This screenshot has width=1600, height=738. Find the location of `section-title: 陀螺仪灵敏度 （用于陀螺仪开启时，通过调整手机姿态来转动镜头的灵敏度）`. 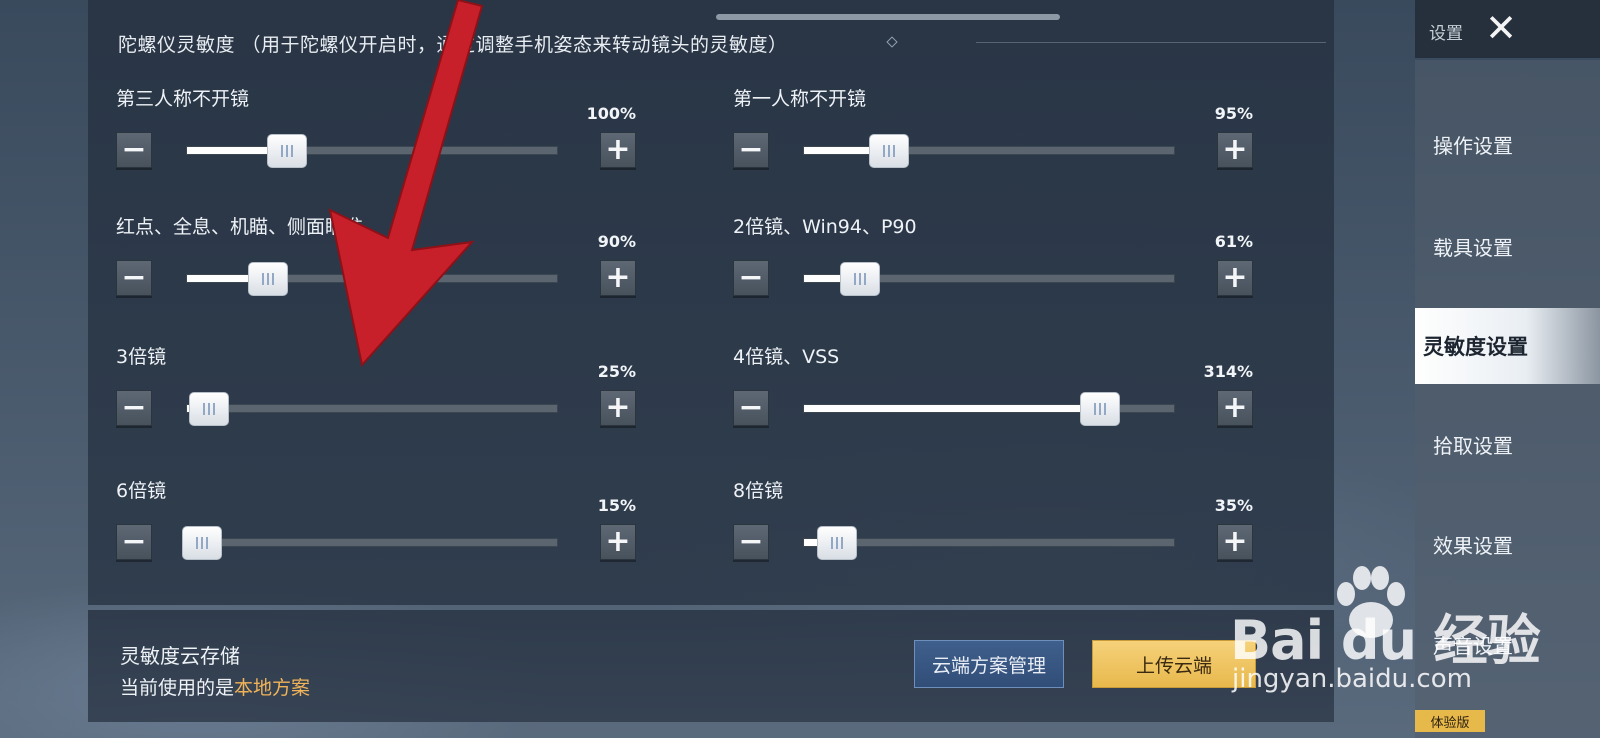

section-title: 陀螺仪灵敏度 （用于陀螺仪开启时，通过调整手机姿态来转动镜头的灵敏度） is located at coordinates (453, 45).